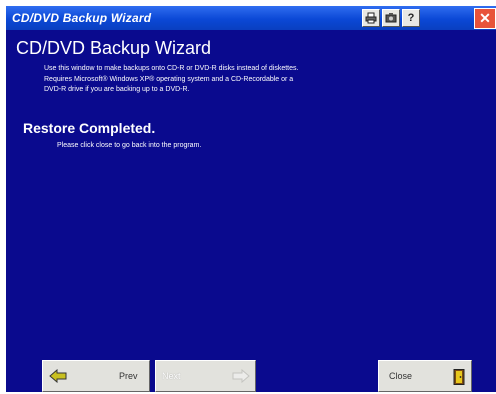 This screenshot has height=394, width=496. What do you see at coordinates (58, 376) in the screenshot?
I see `arrow-left-icon` at bounding box center [58, 376].